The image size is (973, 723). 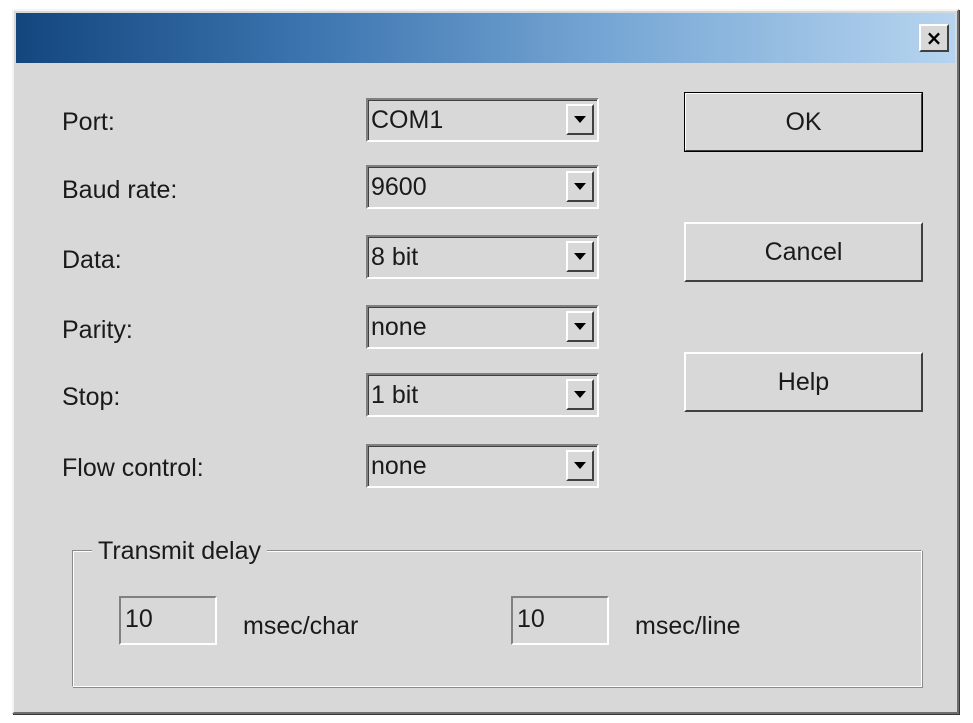 I want to click on port-dropdown-button, so click(x=580, y=119).